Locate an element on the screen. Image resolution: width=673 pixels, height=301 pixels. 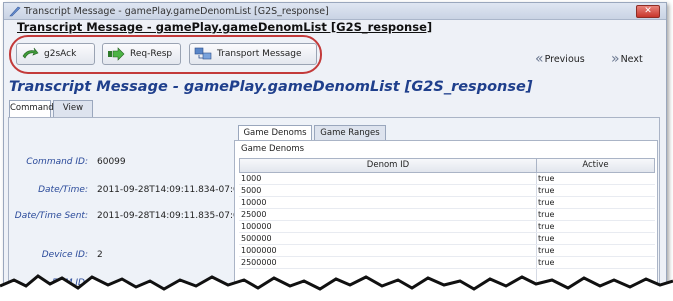
transport-message-label: Transport Message is located at coordinates (259, 54).